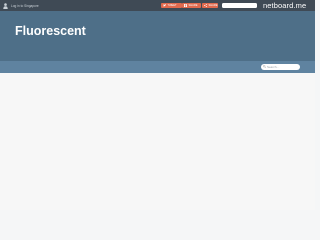 Image resolution: width=320 pixels, height=240 pixels. Describe the element at coordinates (213, 5) in the screenshot. I see `share-label: SHARE` at that location.